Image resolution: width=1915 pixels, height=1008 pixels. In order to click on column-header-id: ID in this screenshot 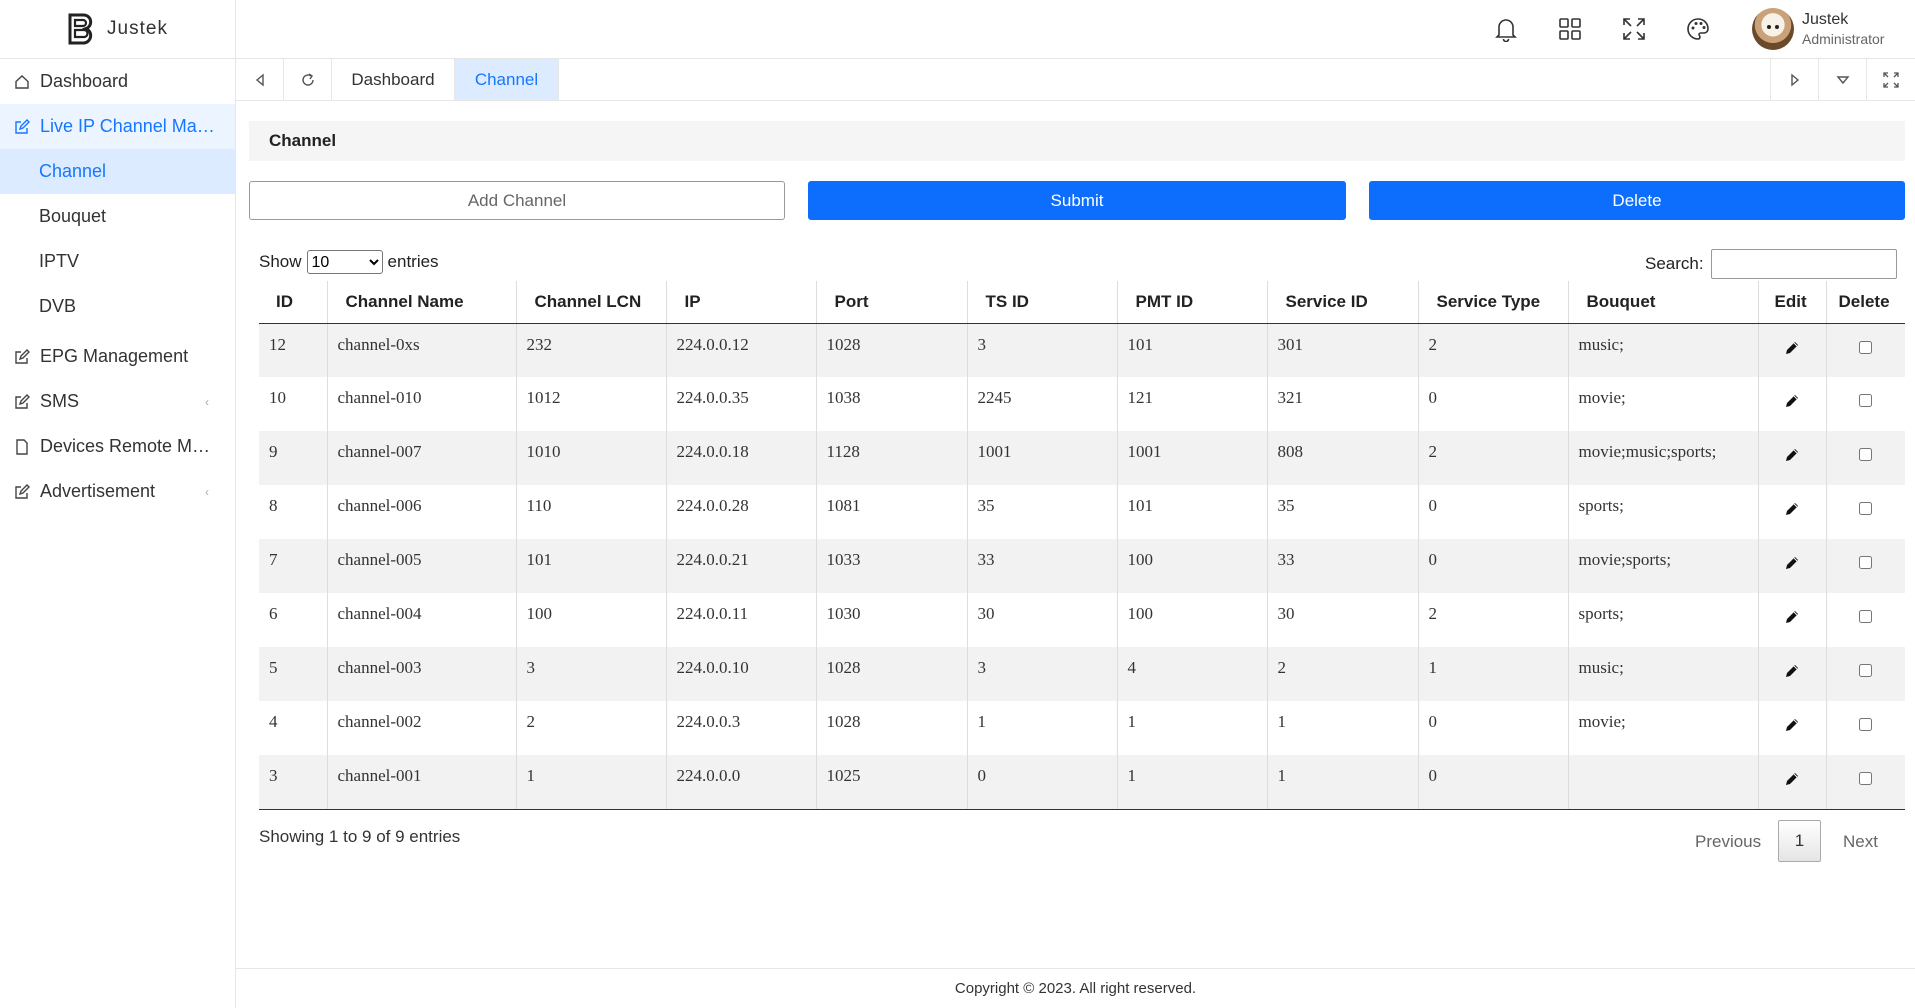, I will do `click(293, 302)`.